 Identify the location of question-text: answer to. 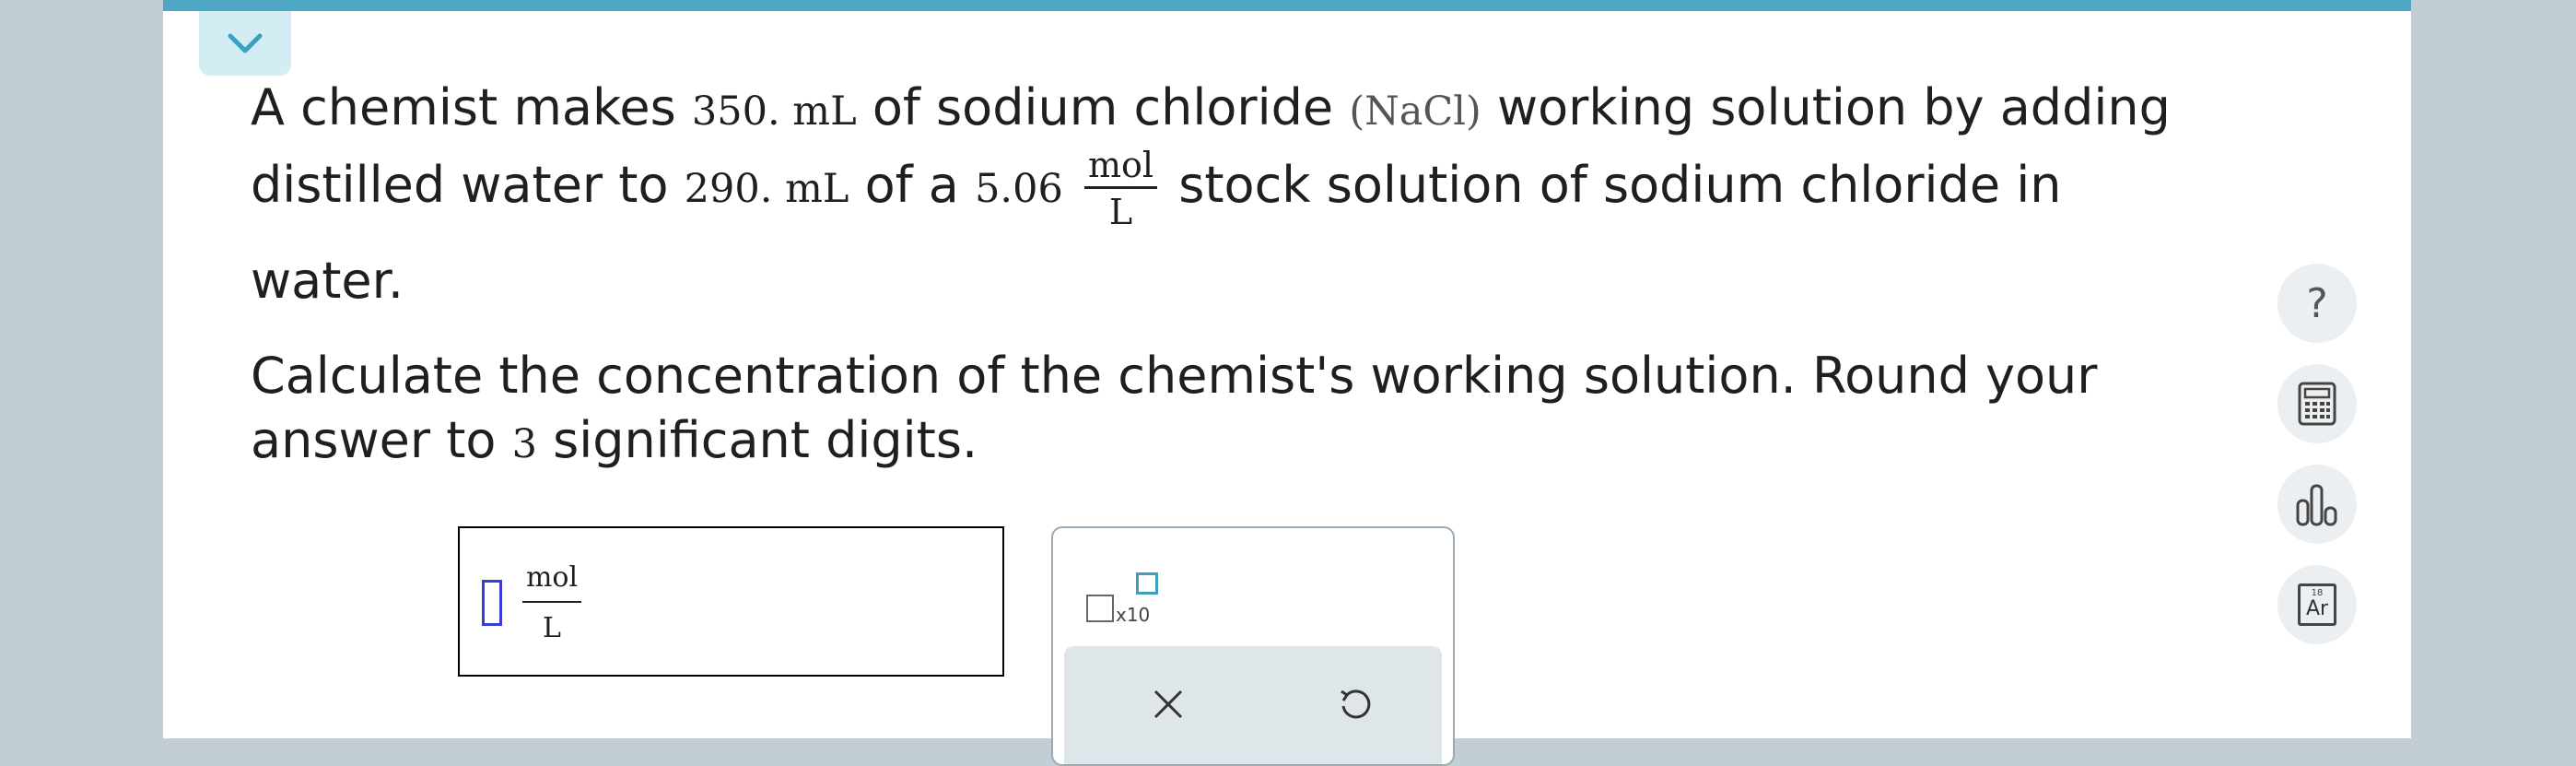
(374, 440).